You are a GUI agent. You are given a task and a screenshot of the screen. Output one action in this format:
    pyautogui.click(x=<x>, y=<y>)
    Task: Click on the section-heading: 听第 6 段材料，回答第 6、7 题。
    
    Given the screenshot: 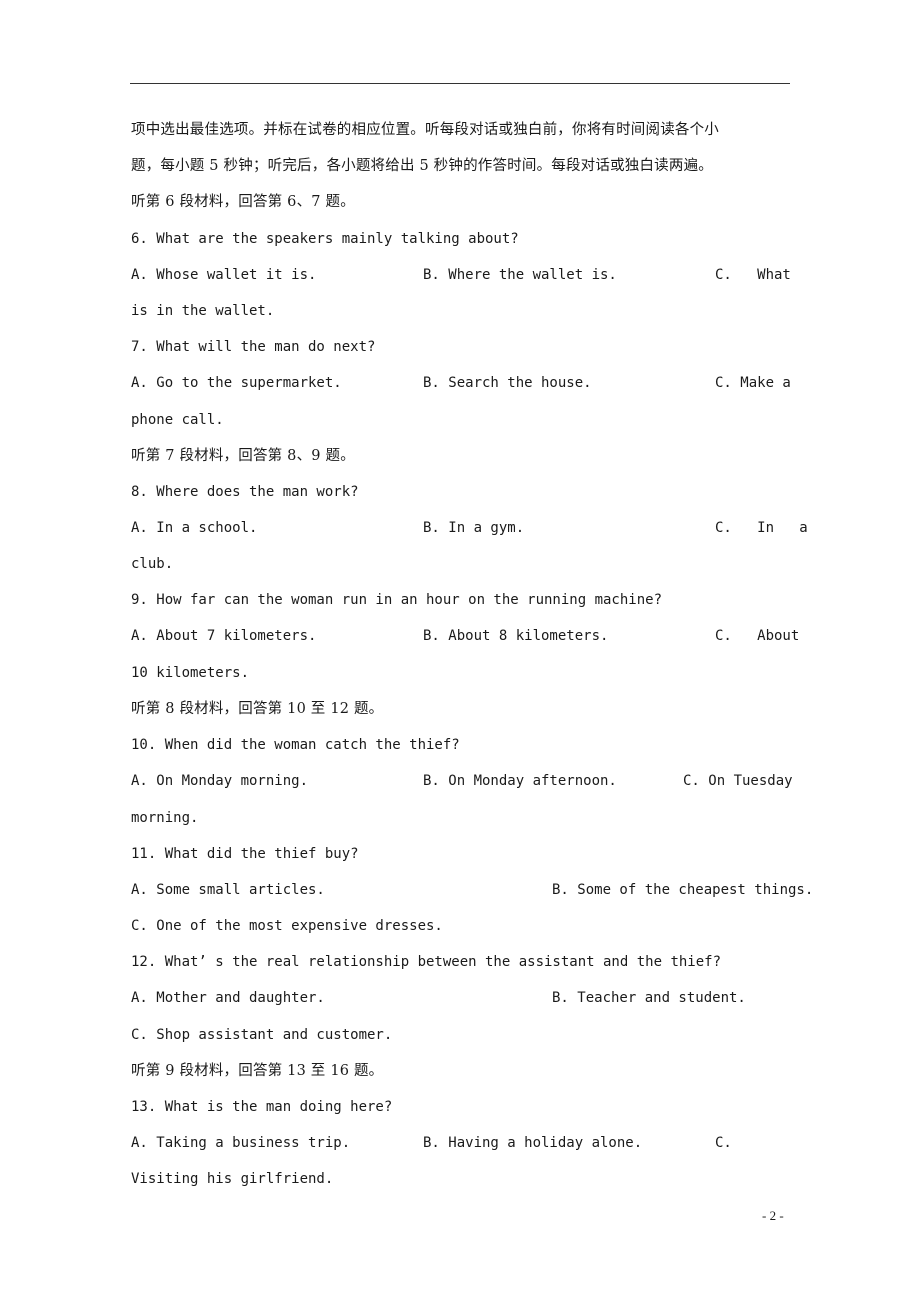 What is the action you would take?
    pyautogui.click(x=243, y=202)
    